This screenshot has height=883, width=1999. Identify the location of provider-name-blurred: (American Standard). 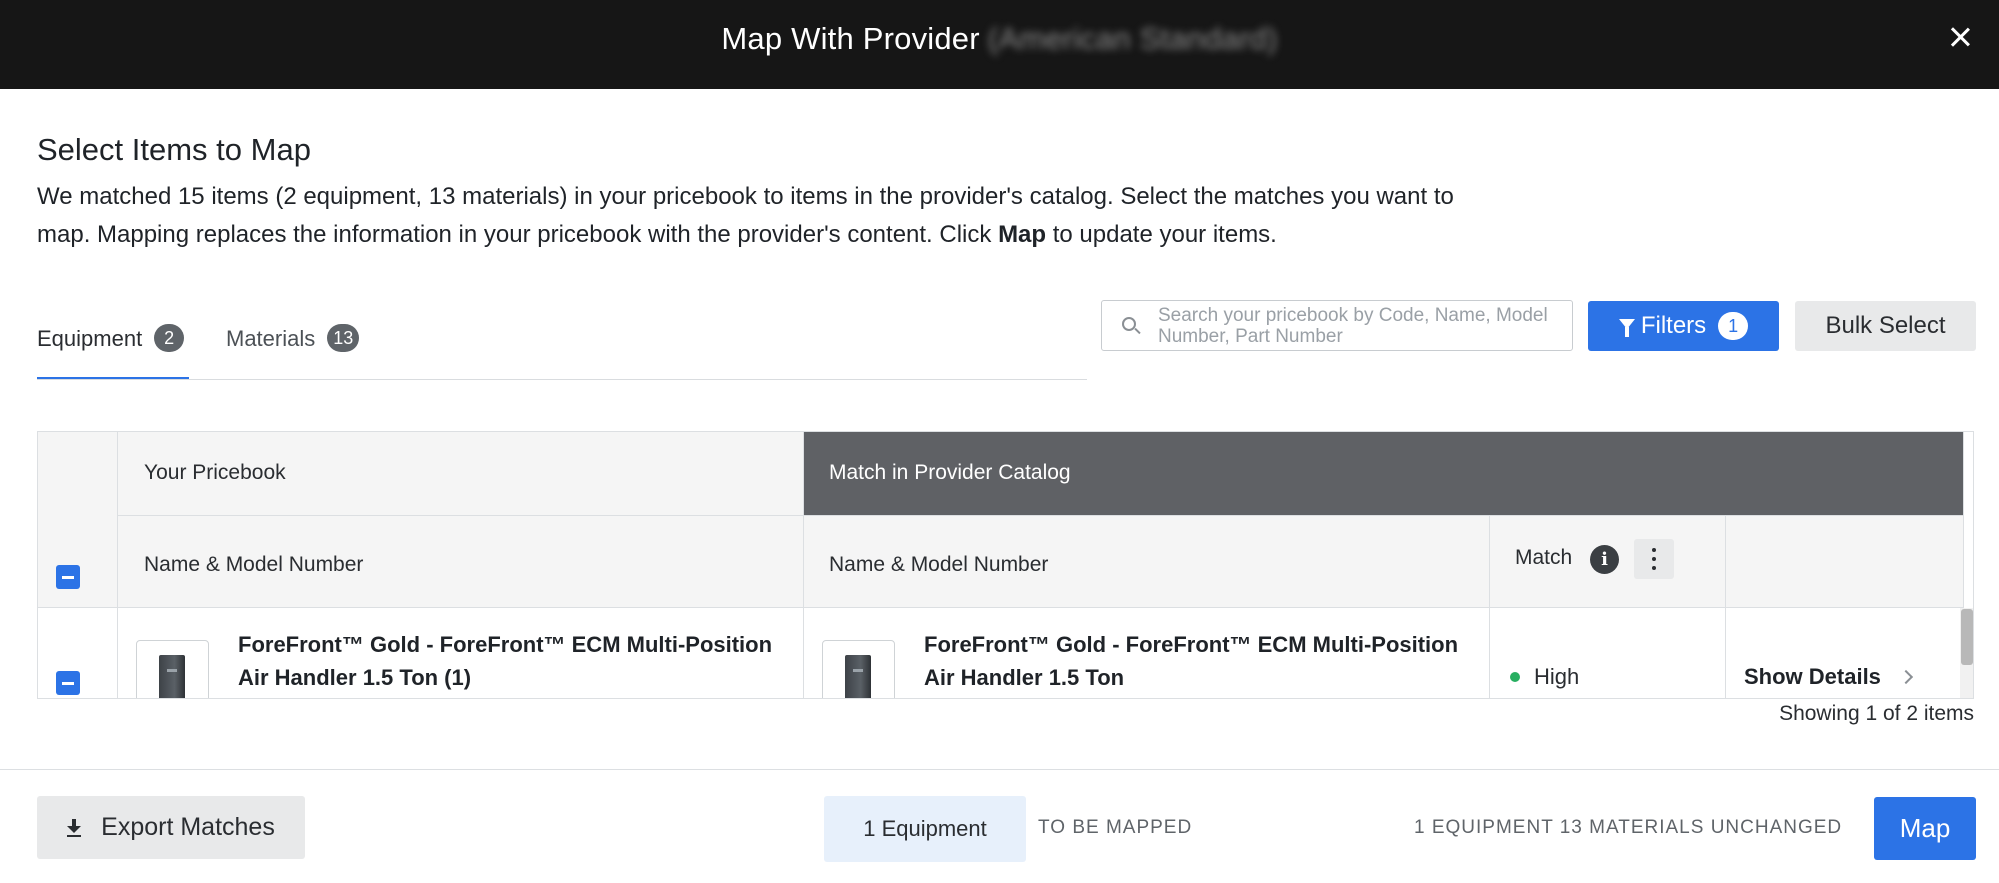
(1132, 38).